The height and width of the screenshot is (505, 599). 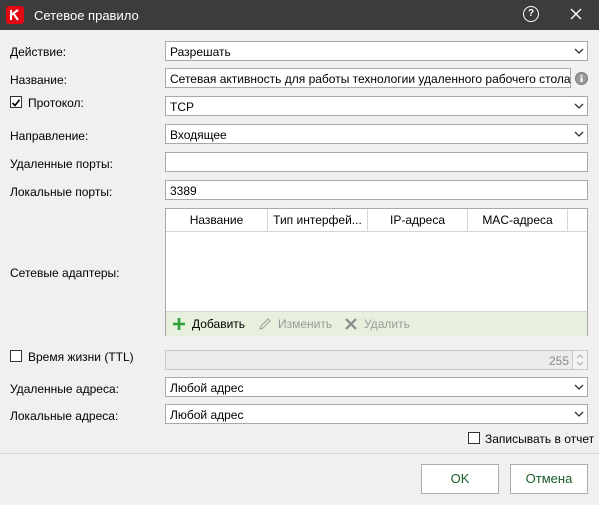 I want to click on add-button: Добавить, so click(x=212, y=324).